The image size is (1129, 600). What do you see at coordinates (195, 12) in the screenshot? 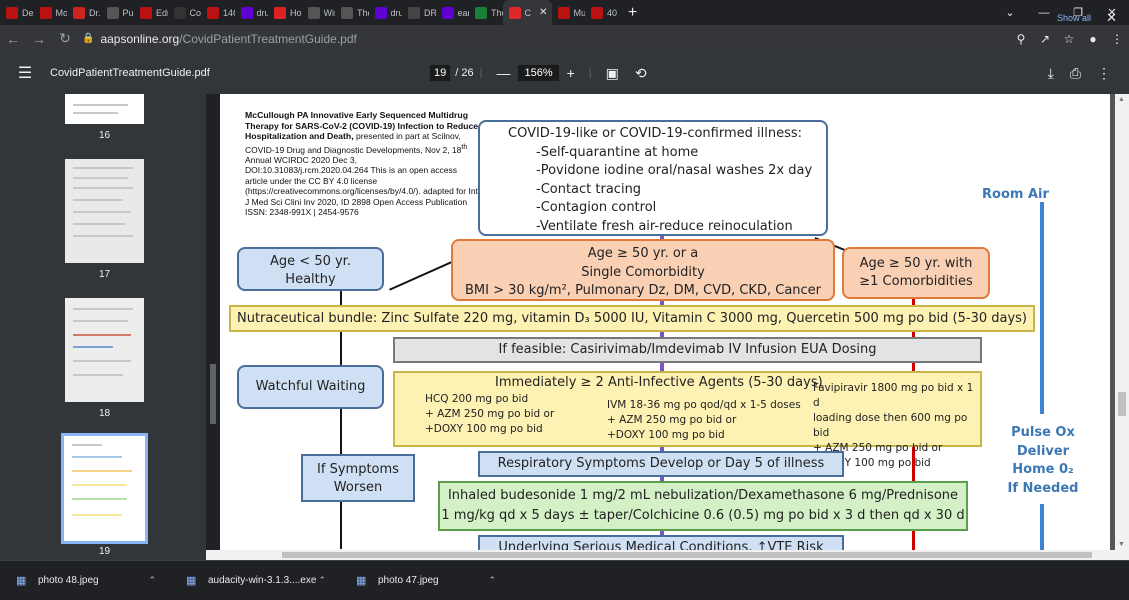
I see `tab-title: Conti` at bounding box center [195, 12].